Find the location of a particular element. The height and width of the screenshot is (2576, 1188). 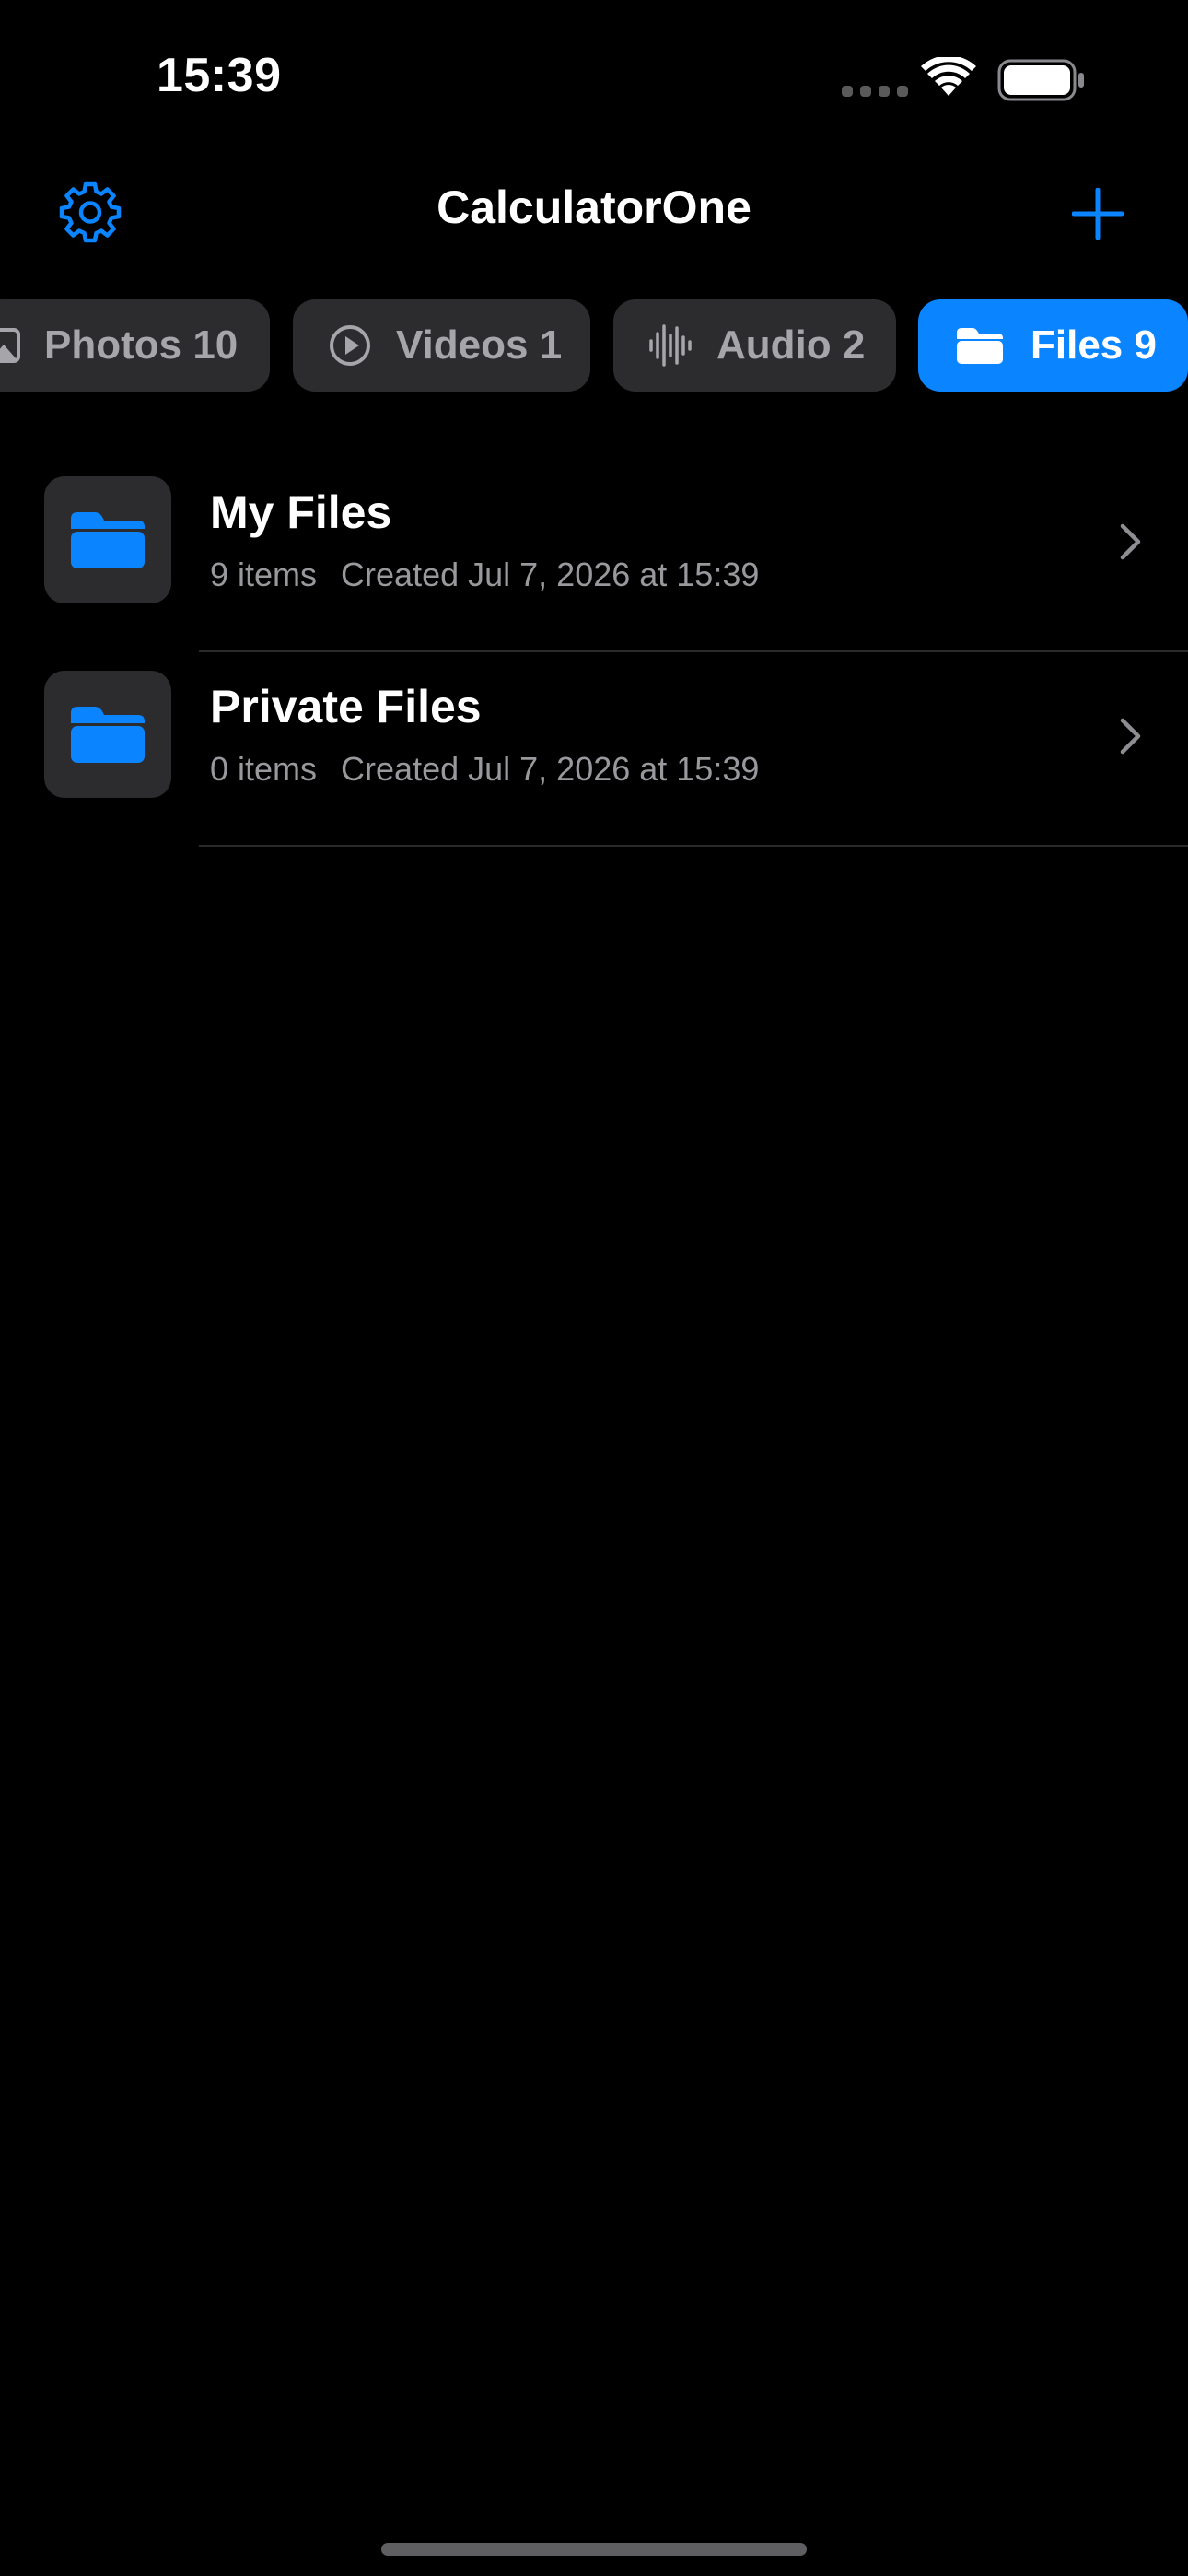

tab-audio-label: Audio 2 is located at coordinates (791, 345).